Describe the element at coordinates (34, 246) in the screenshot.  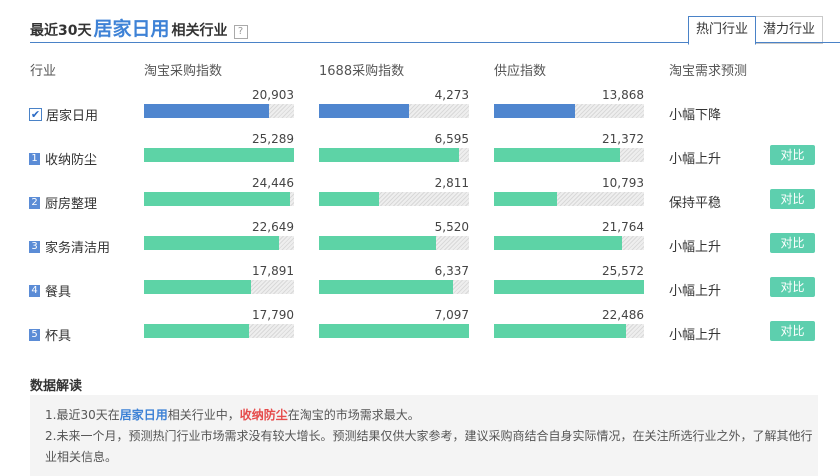
I see `rank-badge: 3` at that location.